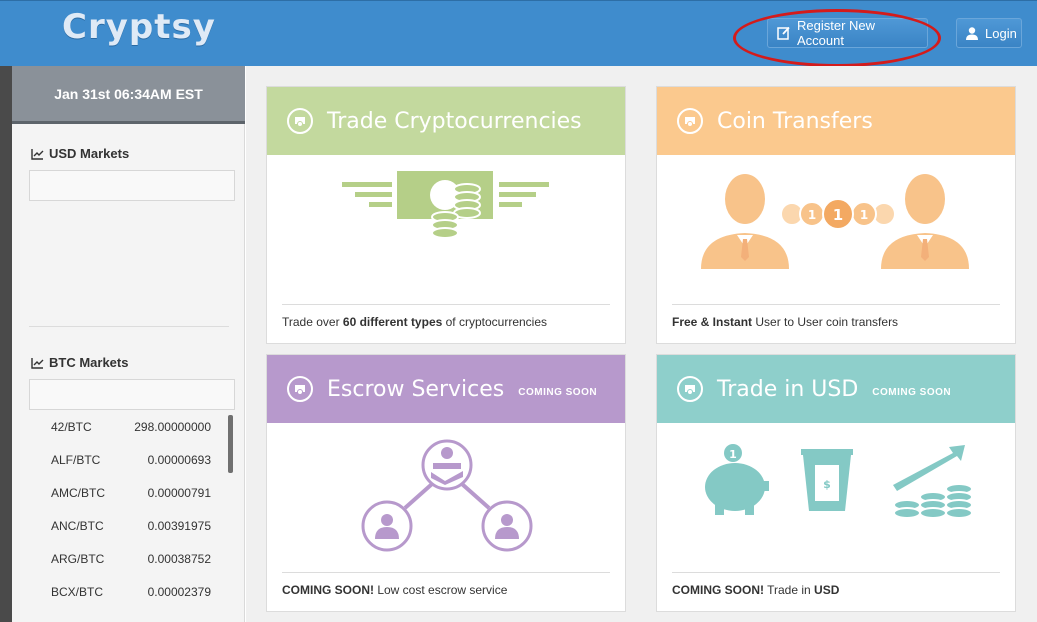 Image resolution: width=1037 pixels, height=622 pixels. I want to click on market-row: ALF/BTC 0.00000693, so click(131, 463).